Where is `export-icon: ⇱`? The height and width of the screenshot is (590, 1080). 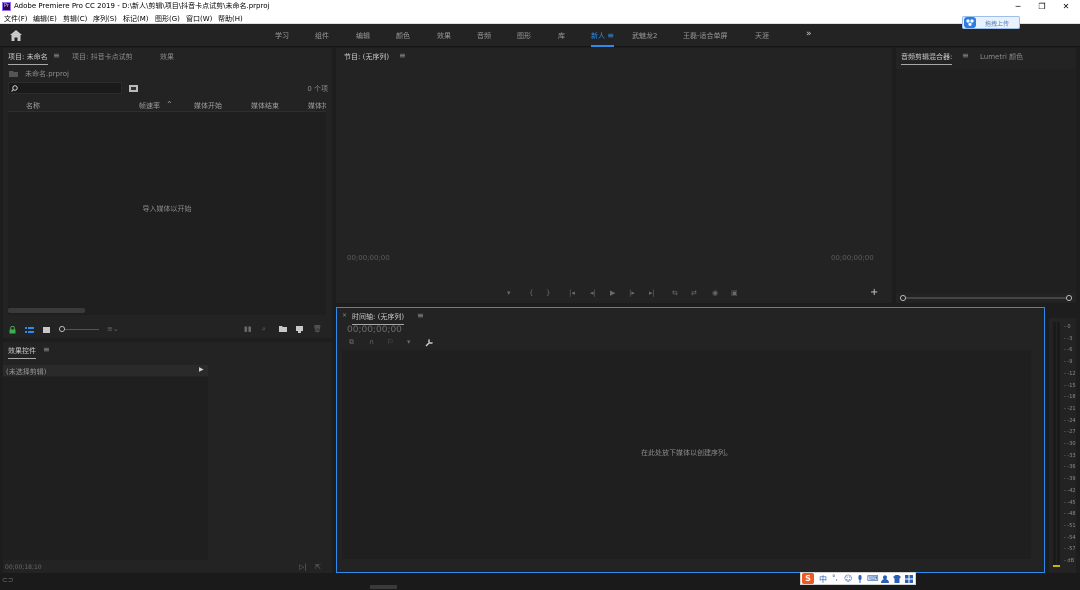 export-icon: ⇱ is located at coordinates (318, 567).